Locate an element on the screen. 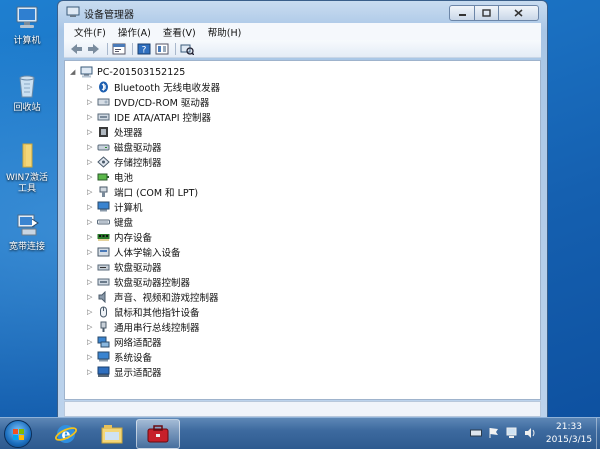 The height and width of the screenshot is (449, 600). tree-node-network: ▷ 网络适配器 is located at coordinates (153, 341).